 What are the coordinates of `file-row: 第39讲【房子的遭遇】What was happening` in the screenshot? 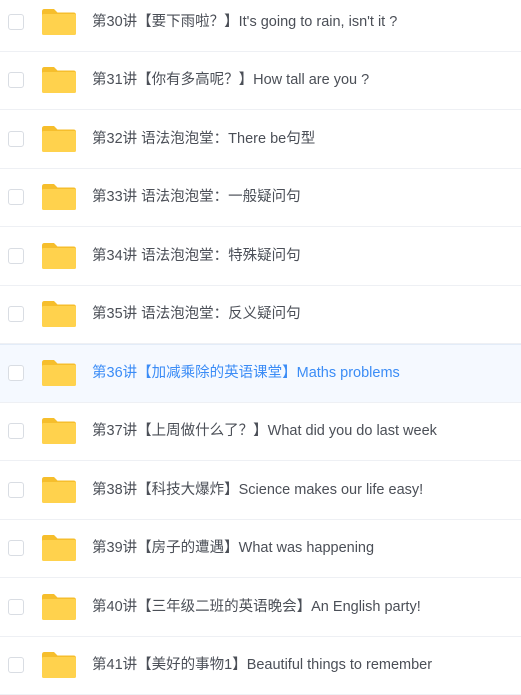 It's located at (260, 549).